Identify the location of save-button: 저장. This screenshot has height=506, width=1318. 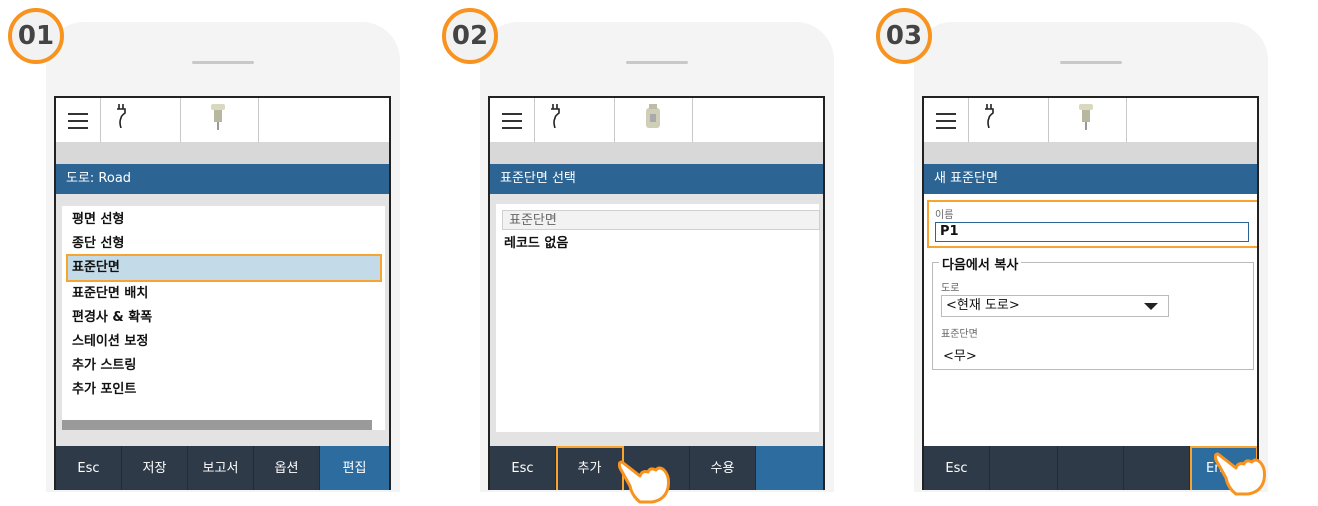
(155, 468).